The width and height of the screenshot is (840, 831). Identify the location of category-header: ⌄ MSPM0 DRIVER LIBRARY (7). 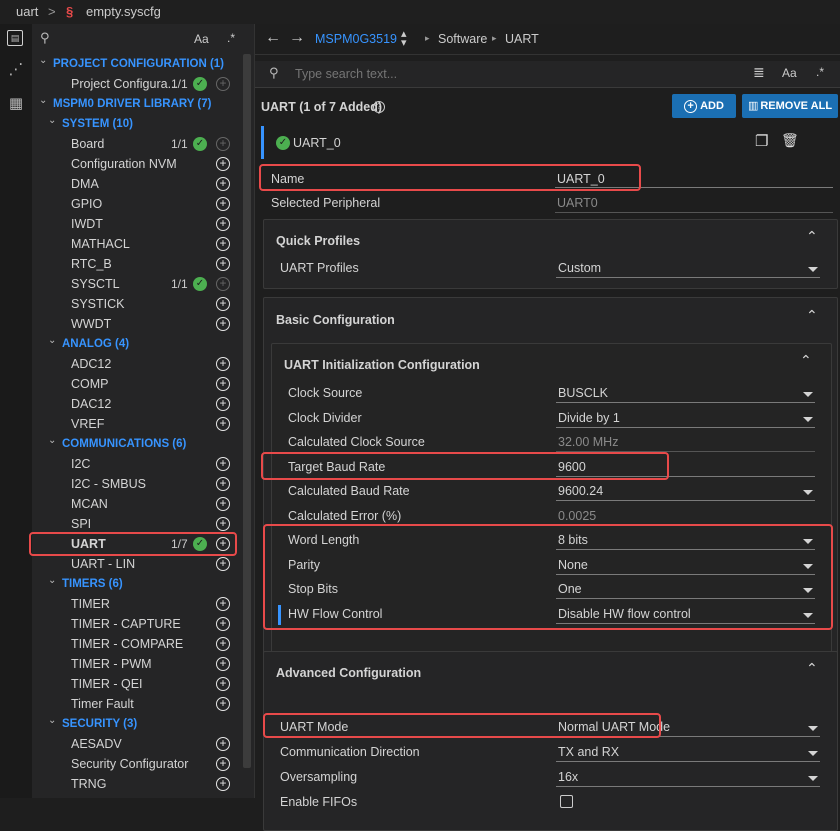
(137, 104).